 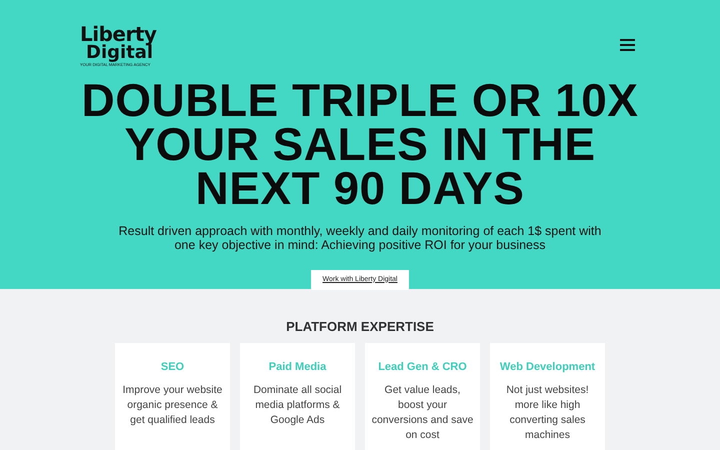 I want to click on subtitle: Result driven approach with monthly, weekly and daily monitoring of each 1$ spent with one key objective in mind: Achieving positive ROI for your business, so click(x=360, y=238).